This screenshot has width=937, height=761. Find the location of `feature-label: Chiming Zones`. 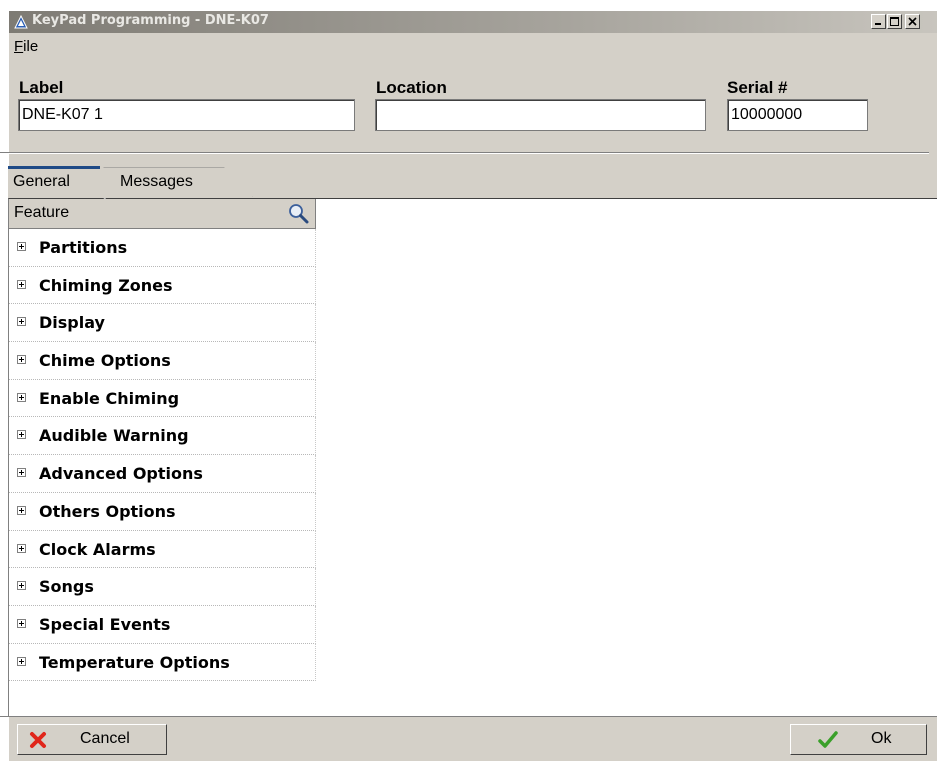

feature-label: Chiming Zones is located at coordinates (106, 285).